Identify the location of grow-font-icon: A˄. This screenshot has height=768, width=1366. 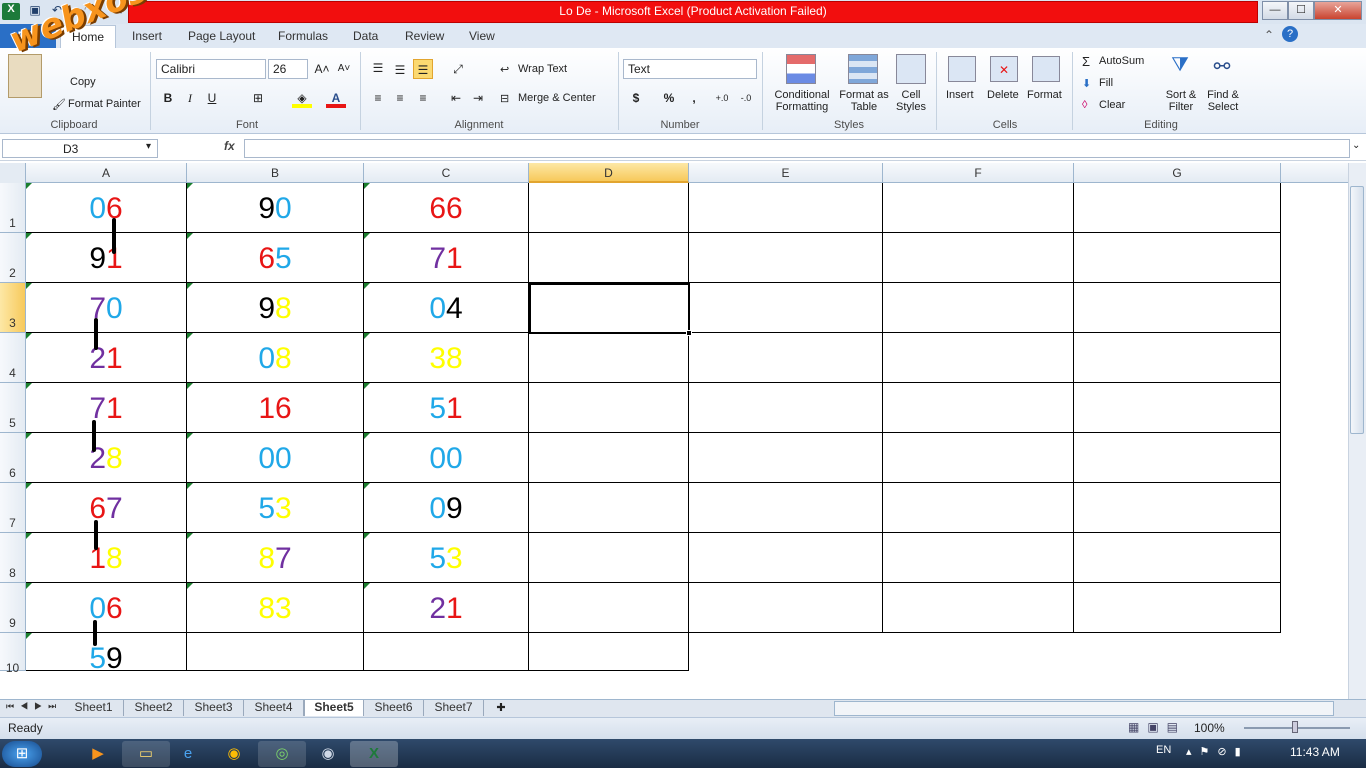
(322, 69).